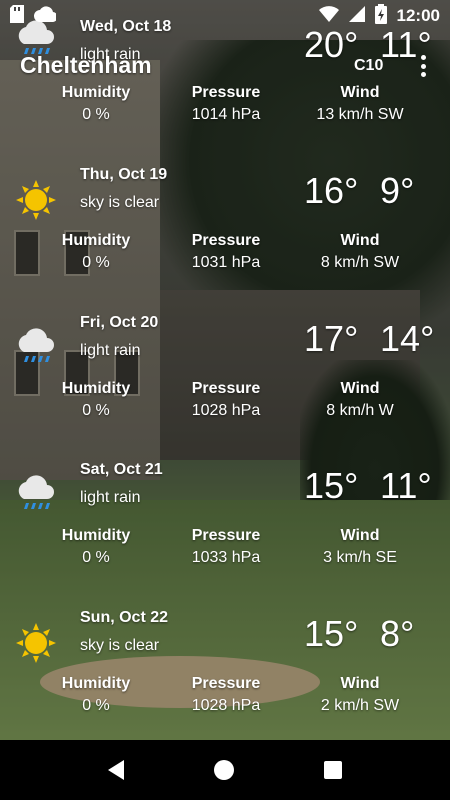 The image size is (450, 800). Describe the element at coordinates (418, 15) in the screenshot. I see `clock: 12:00` at that location.